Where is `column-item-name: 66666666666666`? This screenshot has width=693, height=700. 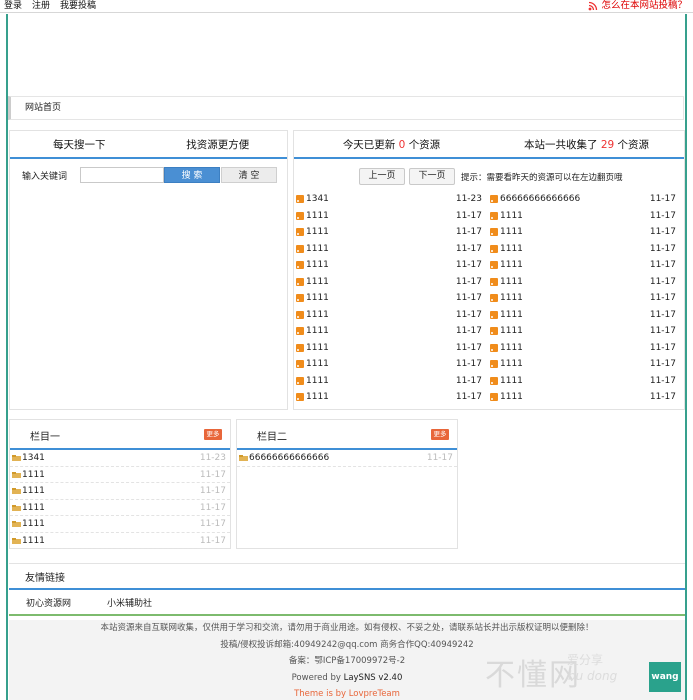
column-item-name: 66666666666666 is located at coordinates (289, 458).